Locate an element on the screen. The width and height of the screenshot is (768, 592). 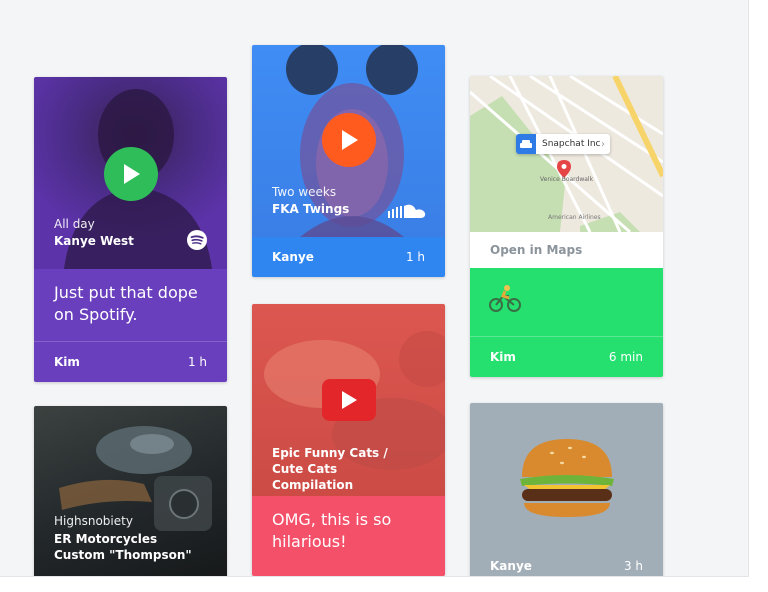
emoji-area is located at coordinates (566, 474).